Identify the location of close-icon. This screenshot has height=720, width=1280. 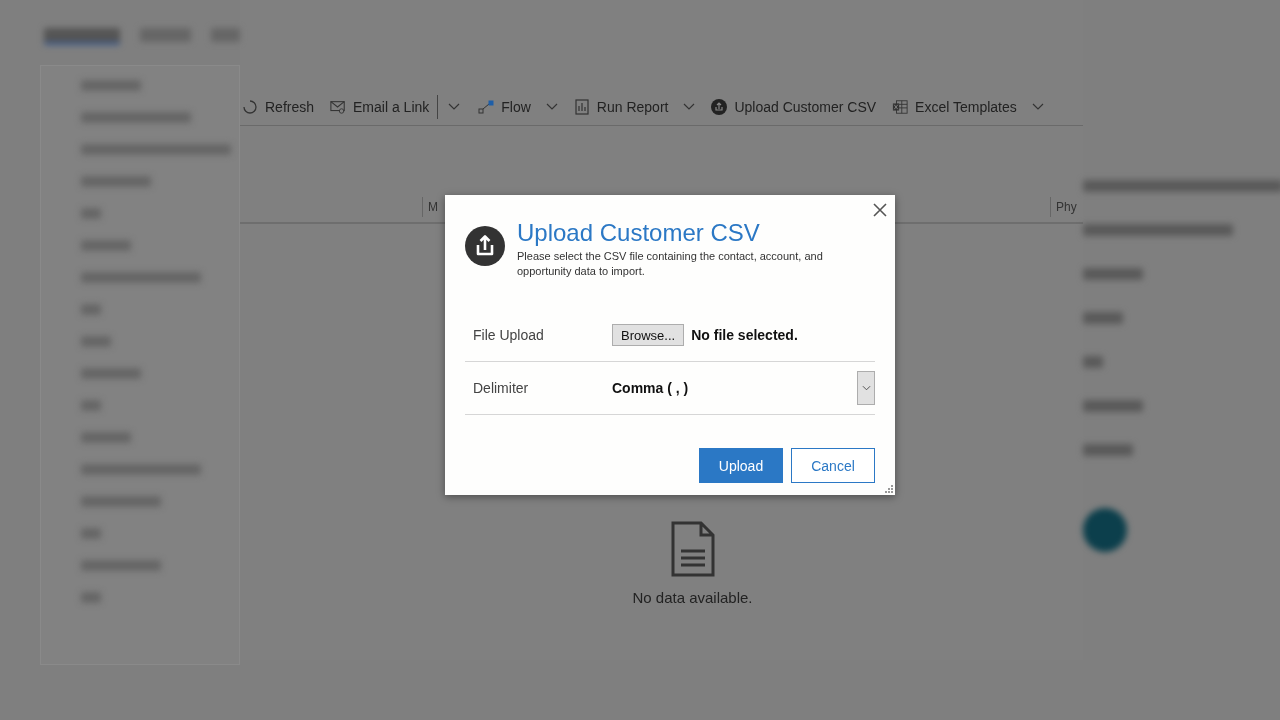
(880, 210).